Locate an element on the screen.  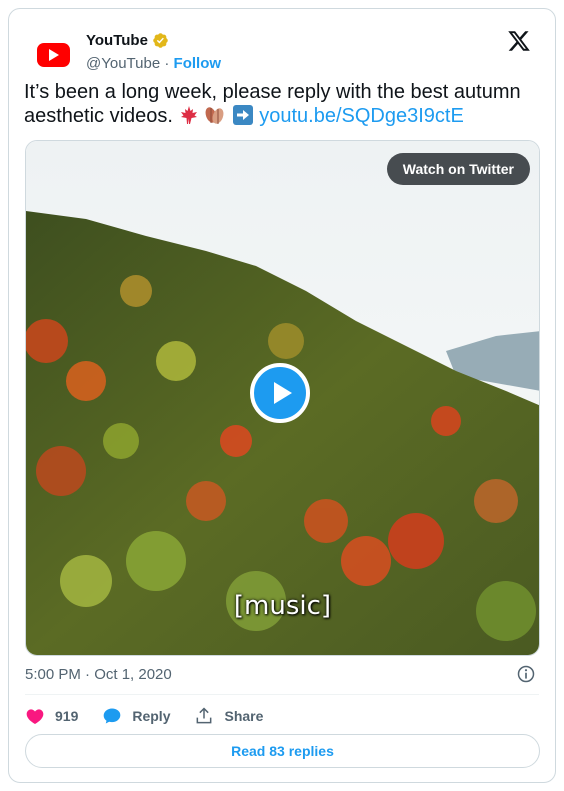
verified-badge-icon is located at coordinates (160, 40).